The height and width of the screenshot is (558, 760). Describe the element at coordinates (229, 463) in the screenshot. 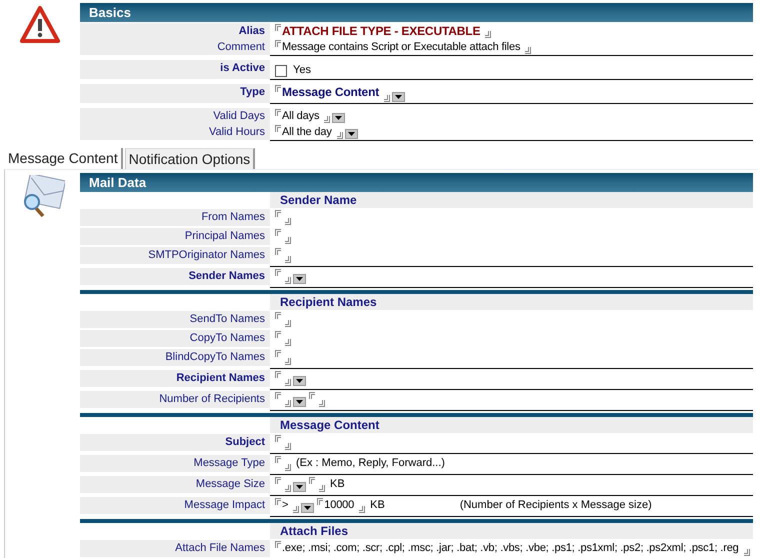

I see `field-label: Message Type` at that location.